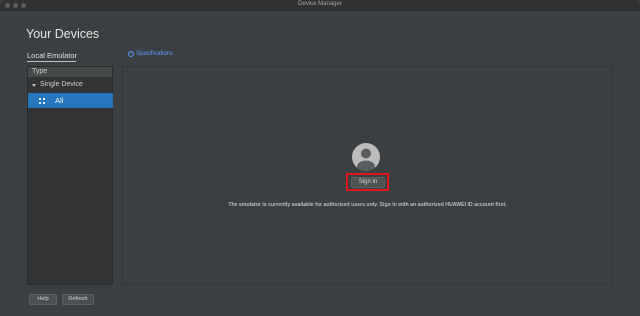 The image size is (640, 316). What do you see at coordinates (78, 299) in the screenshot?
I see `refresh-button: Refresh` at bounding box center [78, 299].